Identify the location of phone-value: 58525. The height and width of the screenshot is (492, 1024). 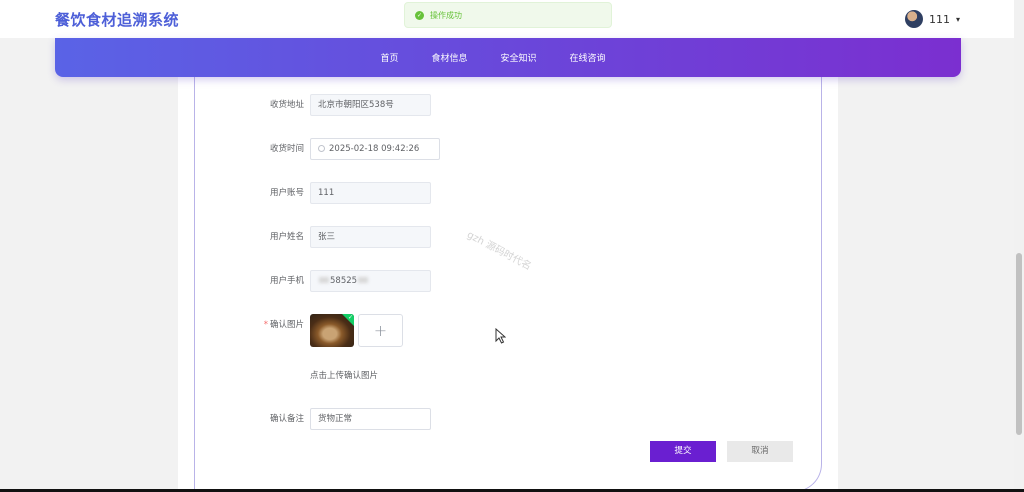
(344, 281).